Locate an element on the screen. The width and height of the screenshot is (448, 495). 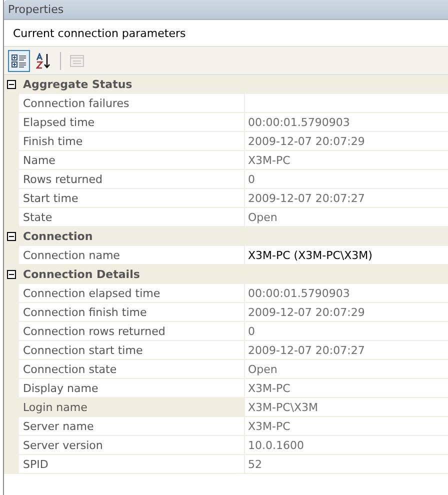
property-name: Finish time is located at coordinates (132, 141).